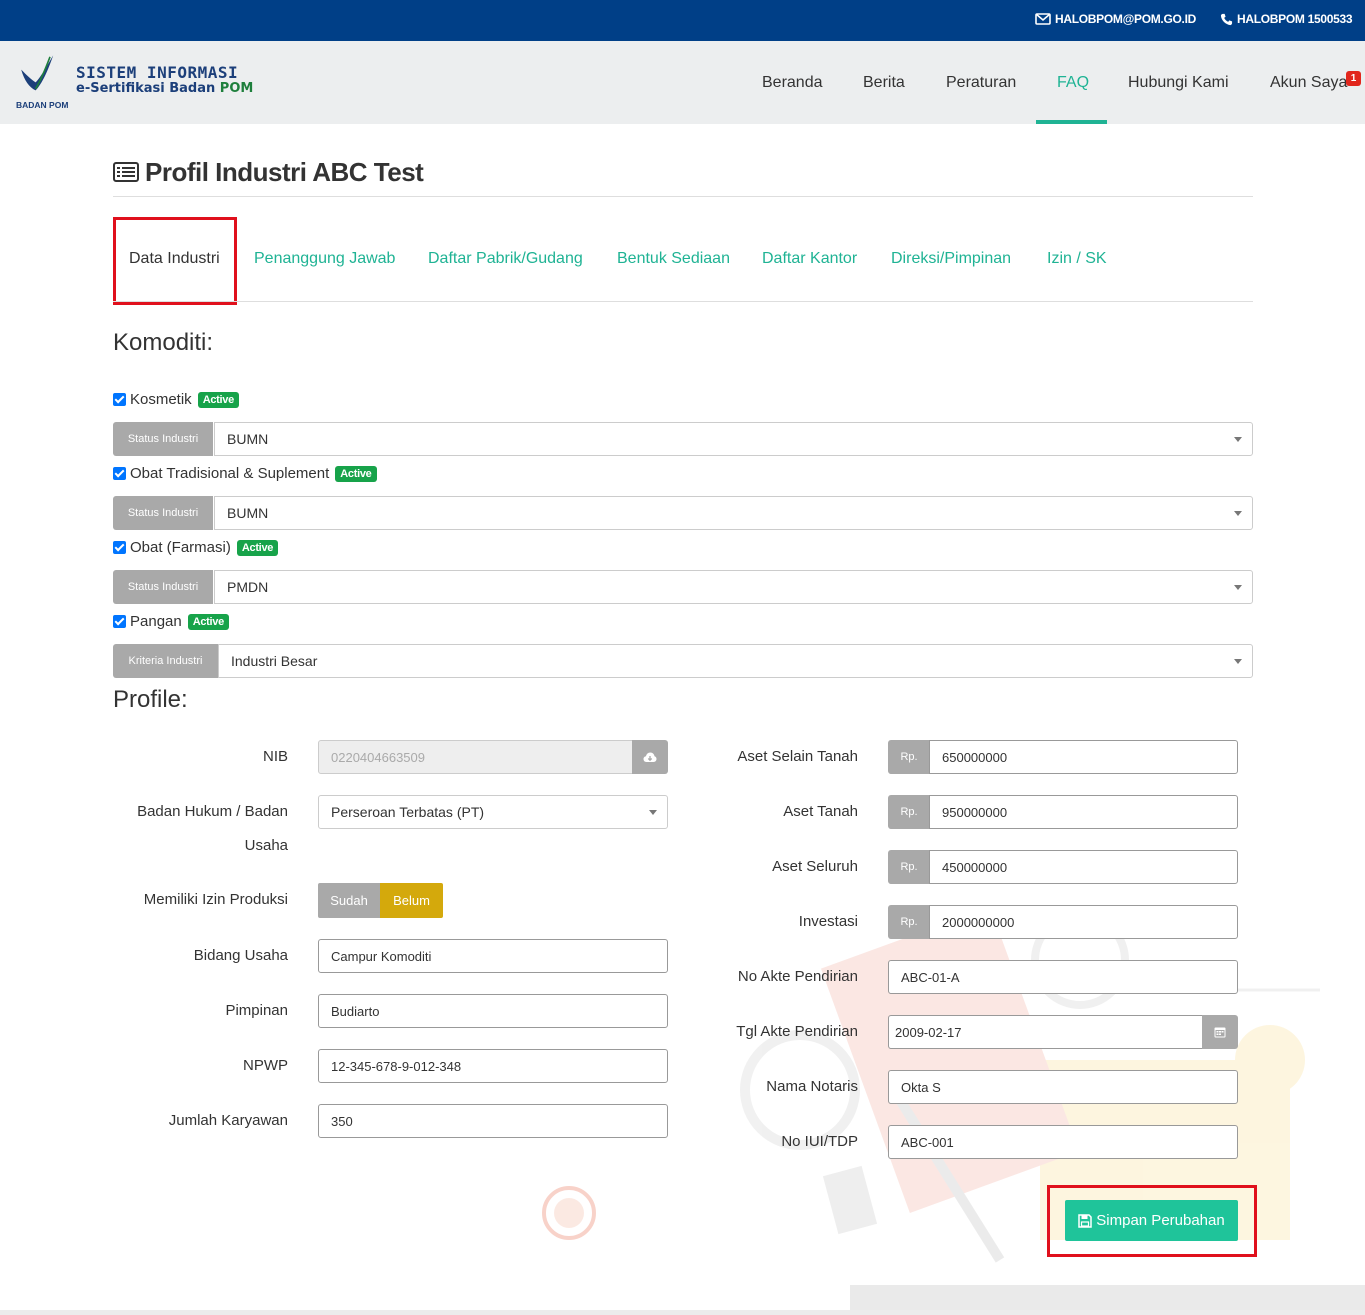  What do you see at coordinates (248, 587) in the screenshot?
I see `obat-farmasi-status-value: PMDN` at bounding box center [248, 587].